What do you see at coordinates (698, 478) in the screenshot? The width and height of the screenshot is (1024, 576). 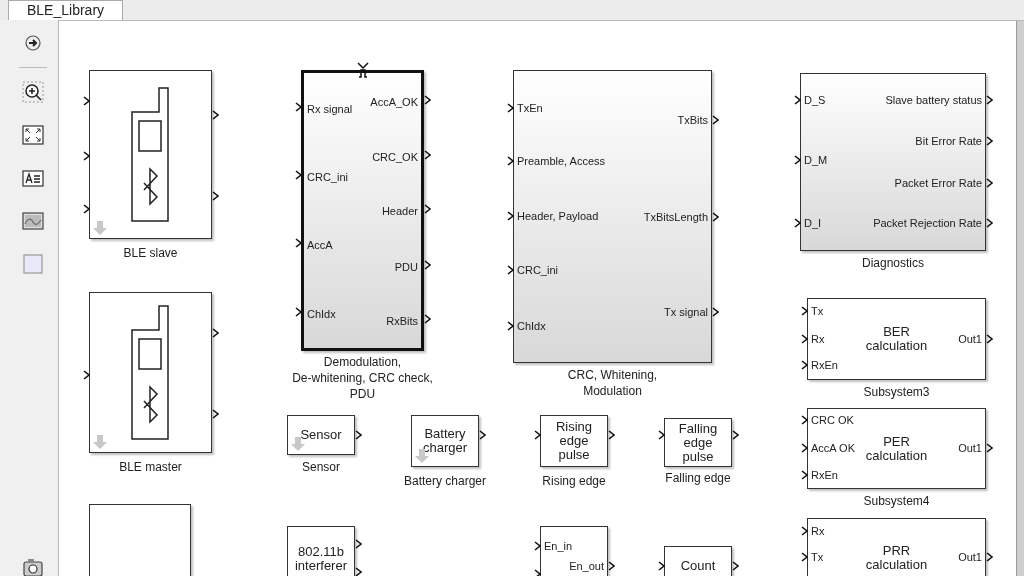 I see `block-caption: Falling edge` at bounding box center [698, 478].